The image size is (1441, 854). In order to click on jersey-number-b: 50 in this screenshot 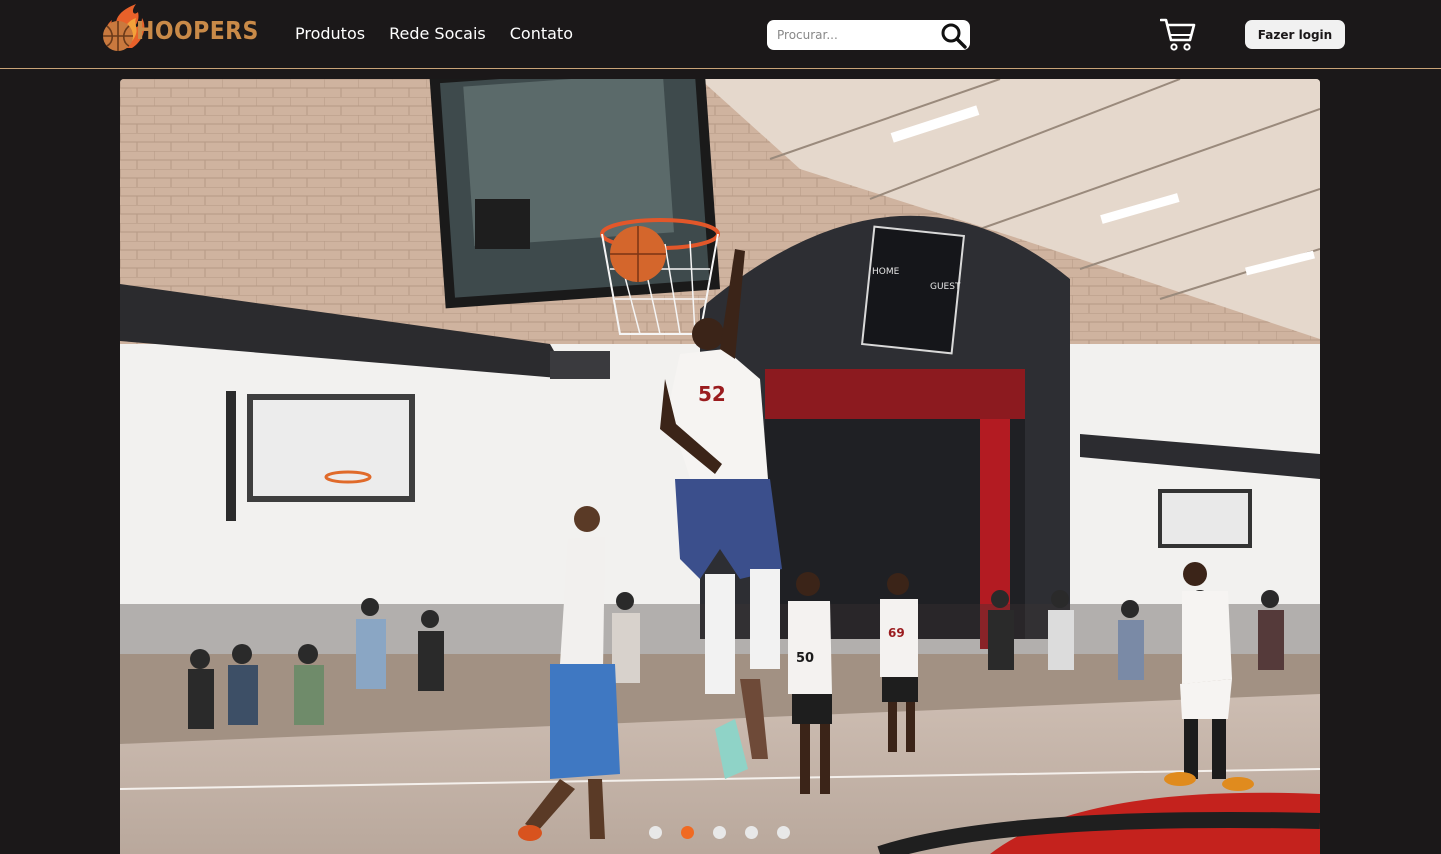, I will do `click(805, 658)`.